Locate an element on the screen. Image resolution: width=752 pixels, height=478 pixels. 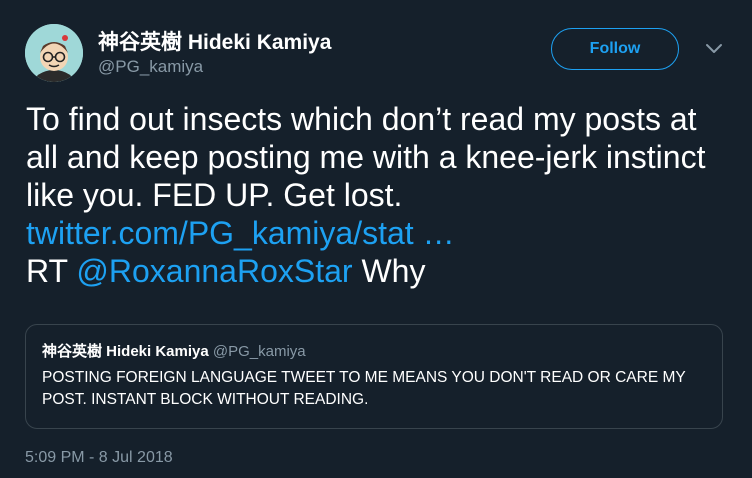
avatar is located at coordinates (54, 53).